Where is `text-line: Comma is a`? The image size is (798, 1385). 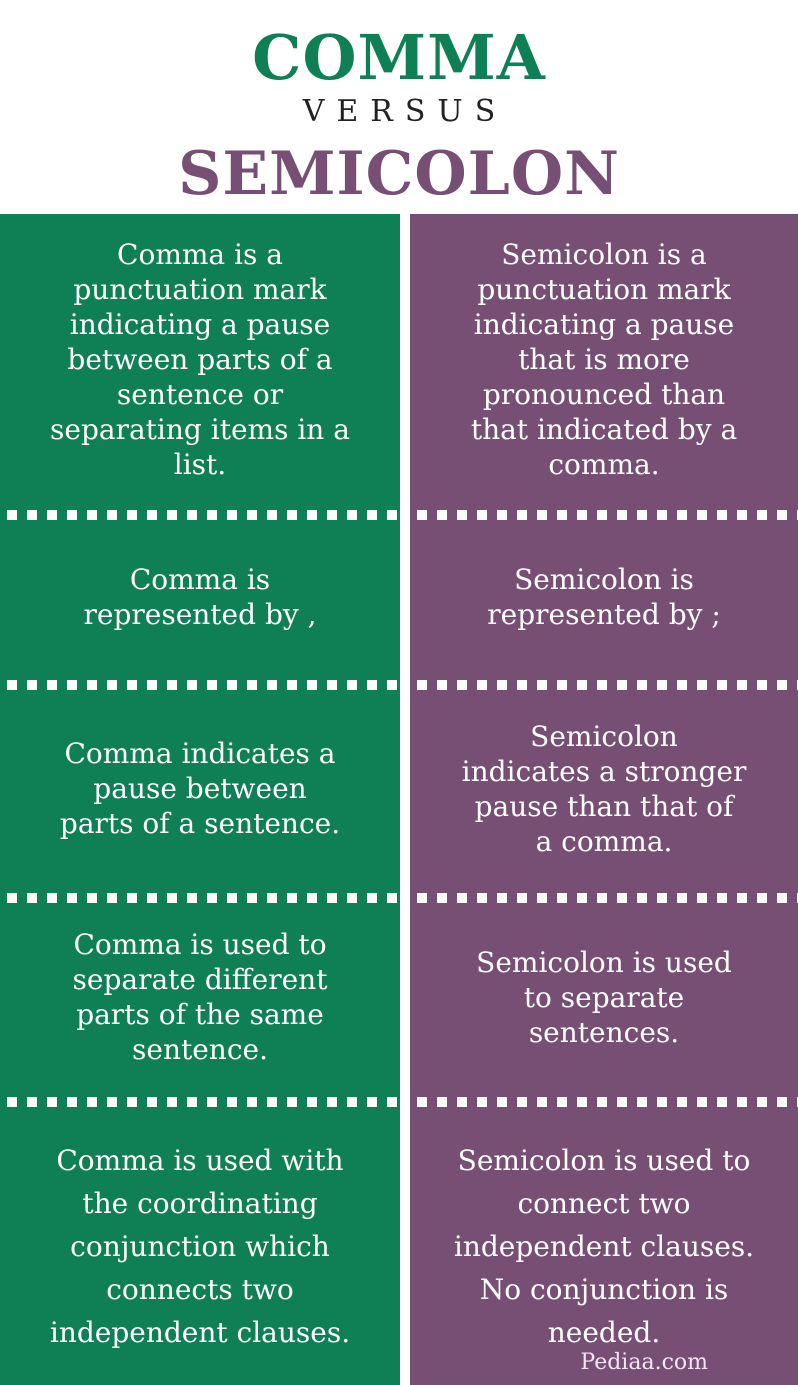 text-line: Comma is a is located at coordinates (200, 254).